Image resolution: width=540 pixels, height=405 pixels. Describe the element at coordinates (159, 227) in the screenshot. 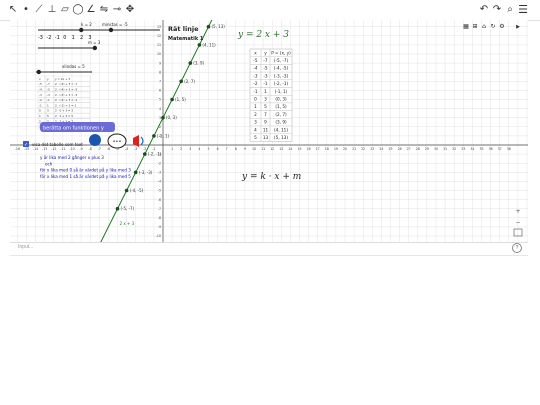

I see `y-tick-label: -9` at that location.